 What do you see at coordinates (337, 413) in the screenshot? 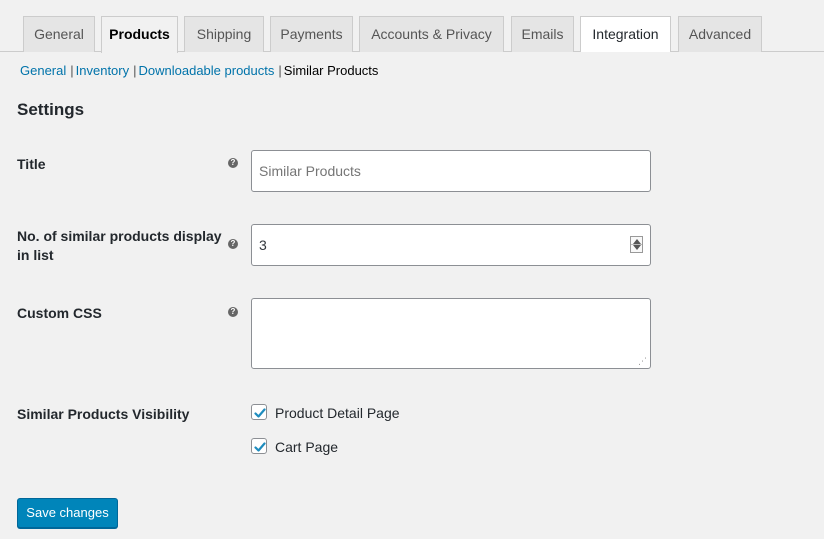
I see `product-detail-page-label: Product Detail Page` at bounding box center [337, 413].